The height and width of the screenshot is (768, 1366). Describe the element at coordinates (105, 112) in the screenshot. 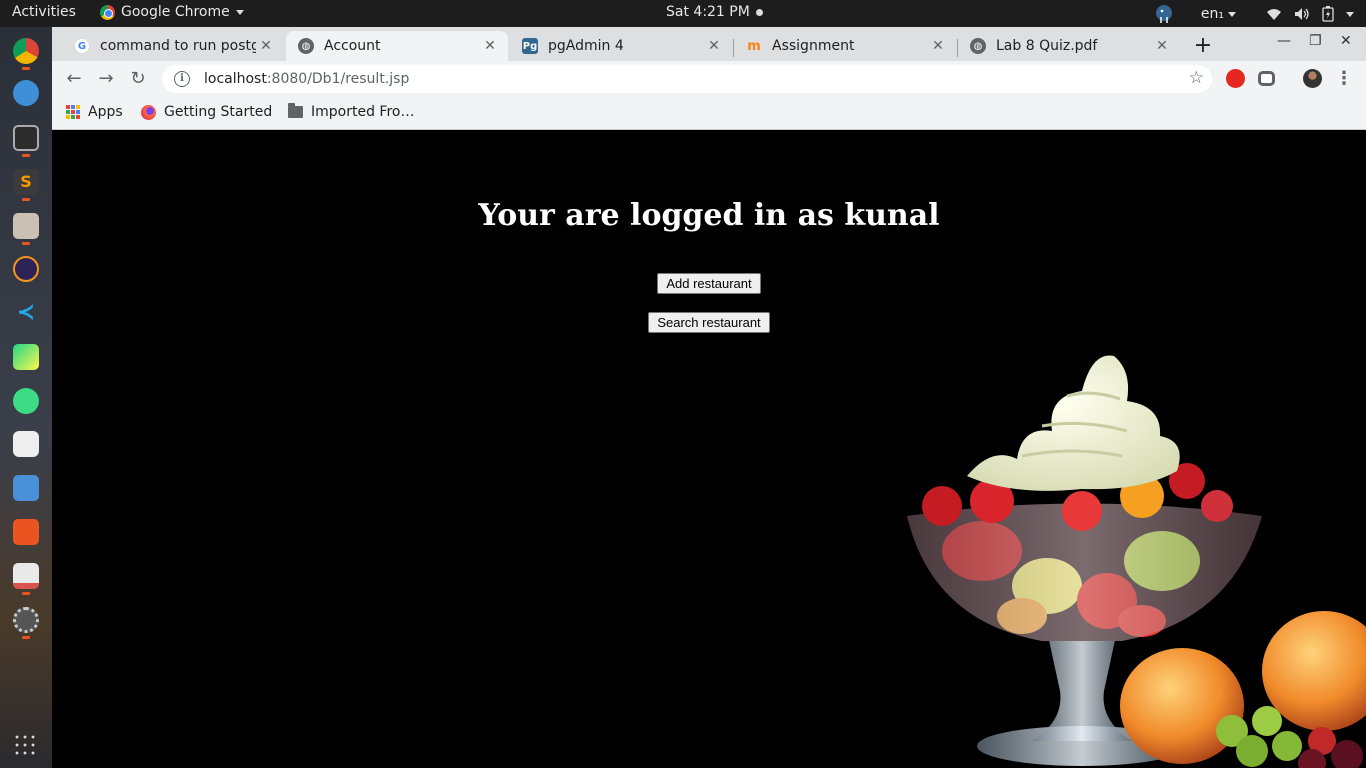

I see `bookmark-label: Apps` at that location.